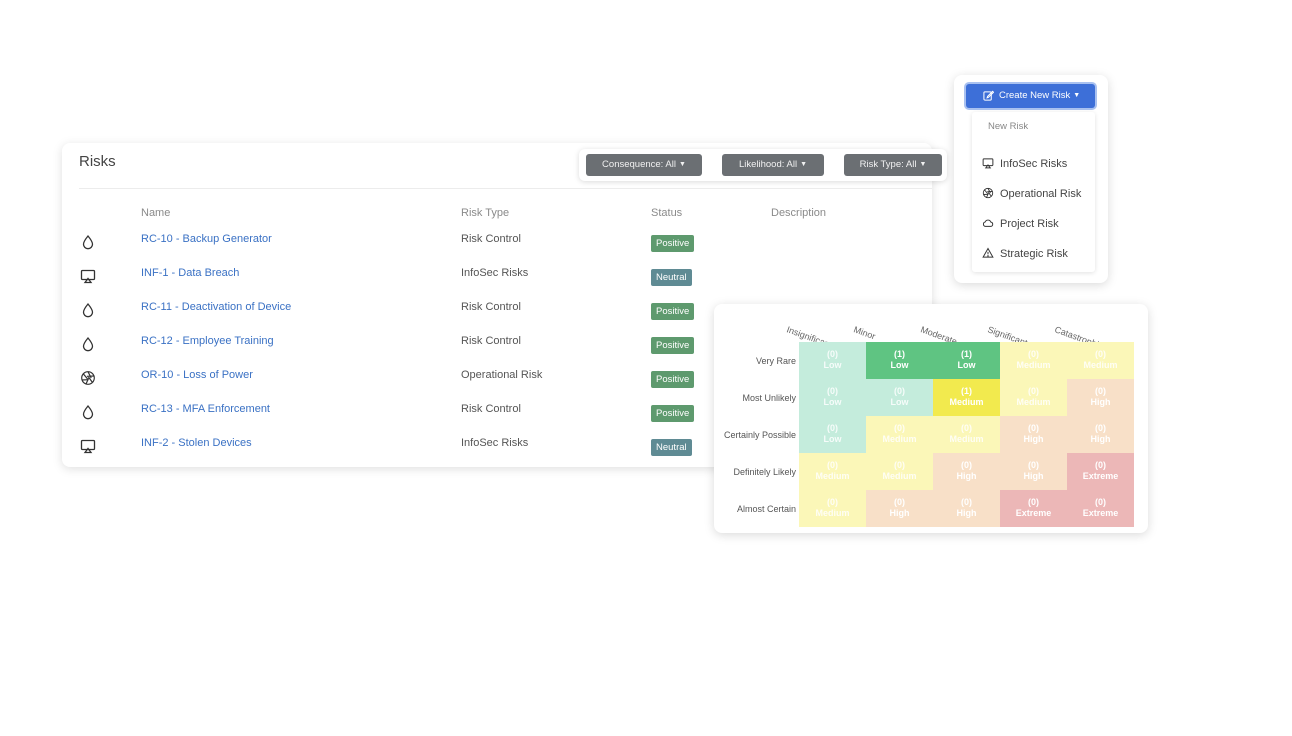  What do you see at coordinates (196, 443) in the screenshot?
I see `risk-name-link: INF-2 - Stolen Devices` at bounding box center [196, 443].